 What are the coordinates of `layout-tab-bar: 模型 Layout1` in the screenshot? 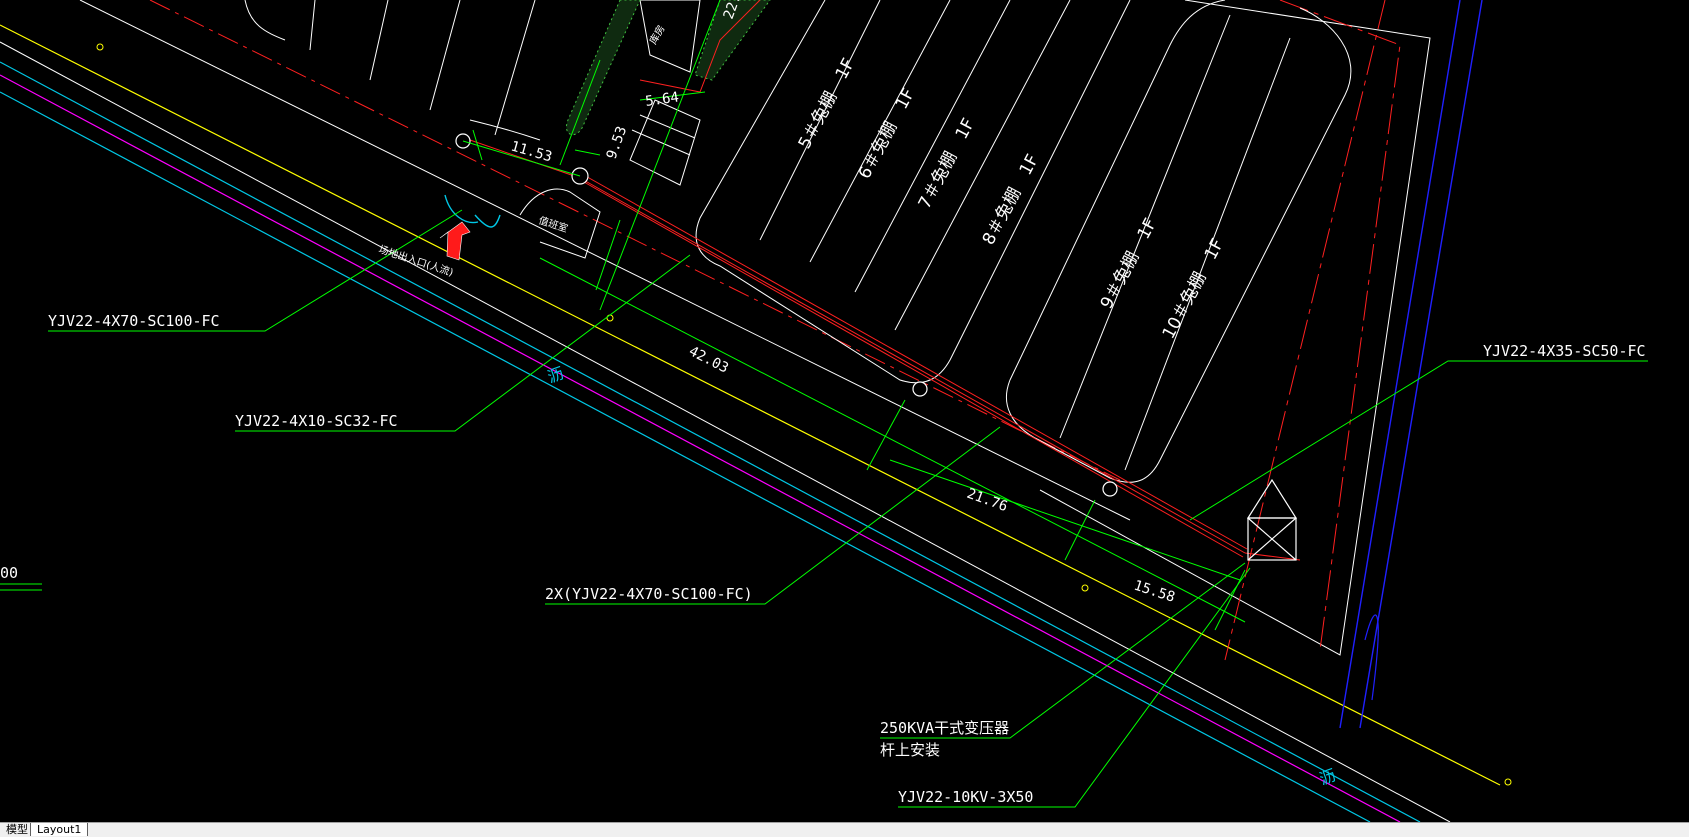 It's located at (844, 829).